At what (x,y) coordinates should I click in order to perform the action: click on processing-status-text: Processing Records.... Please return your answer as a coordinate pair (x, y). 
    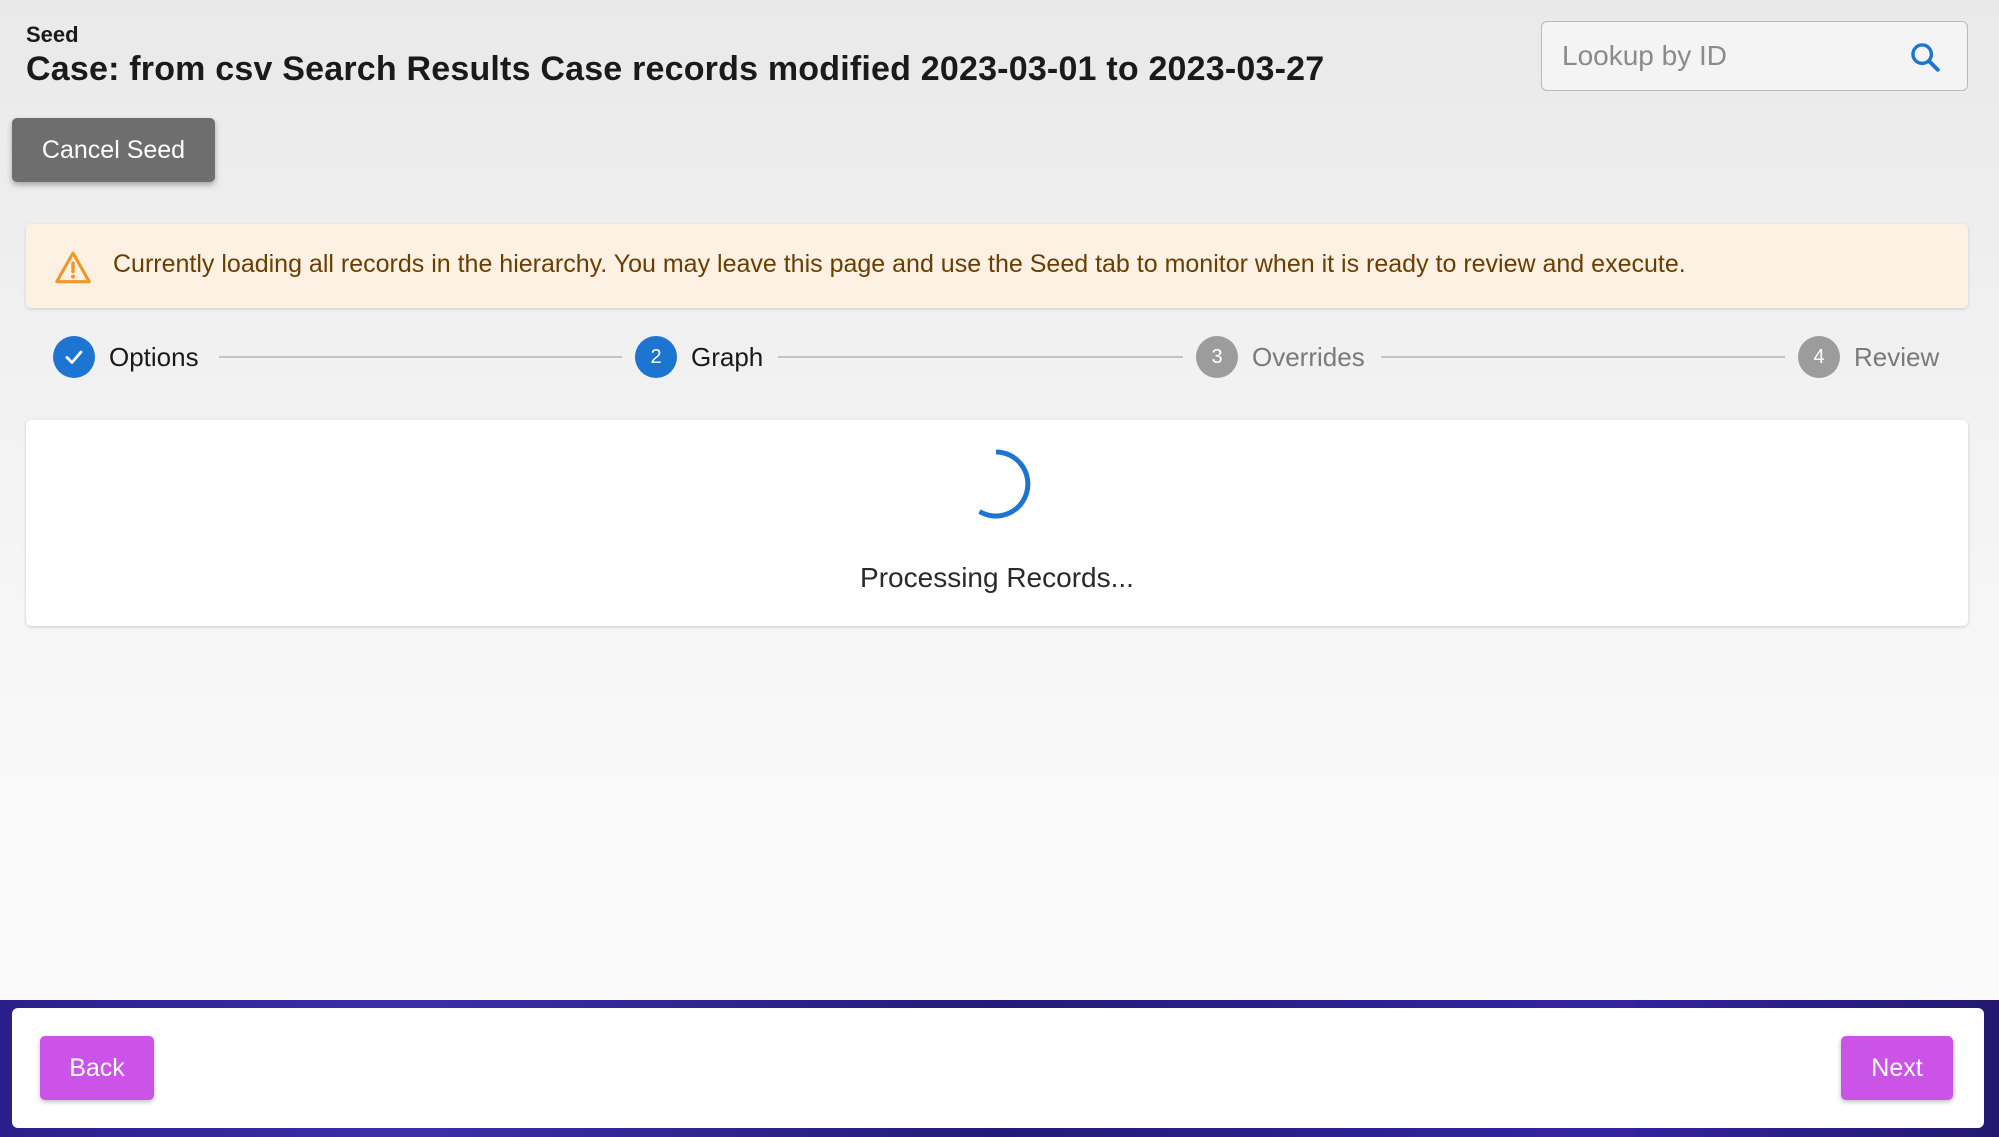
    Looking at the image, I should click on (997, 577).